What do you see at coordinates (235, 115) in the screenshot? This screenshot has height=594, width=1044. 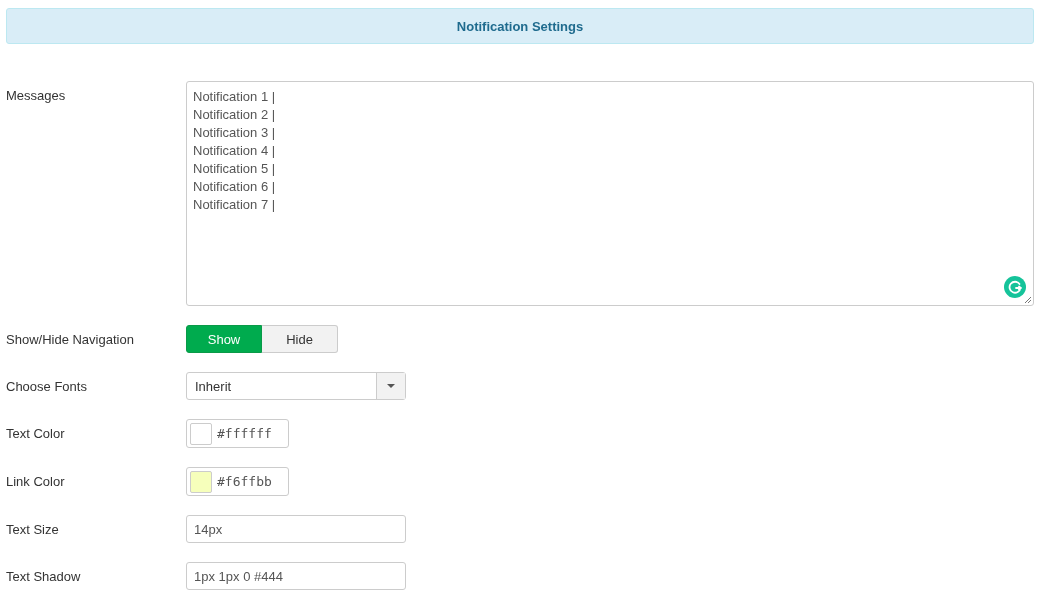 I see `message-line: Notification 2 |` at bounding box center [235, 115].